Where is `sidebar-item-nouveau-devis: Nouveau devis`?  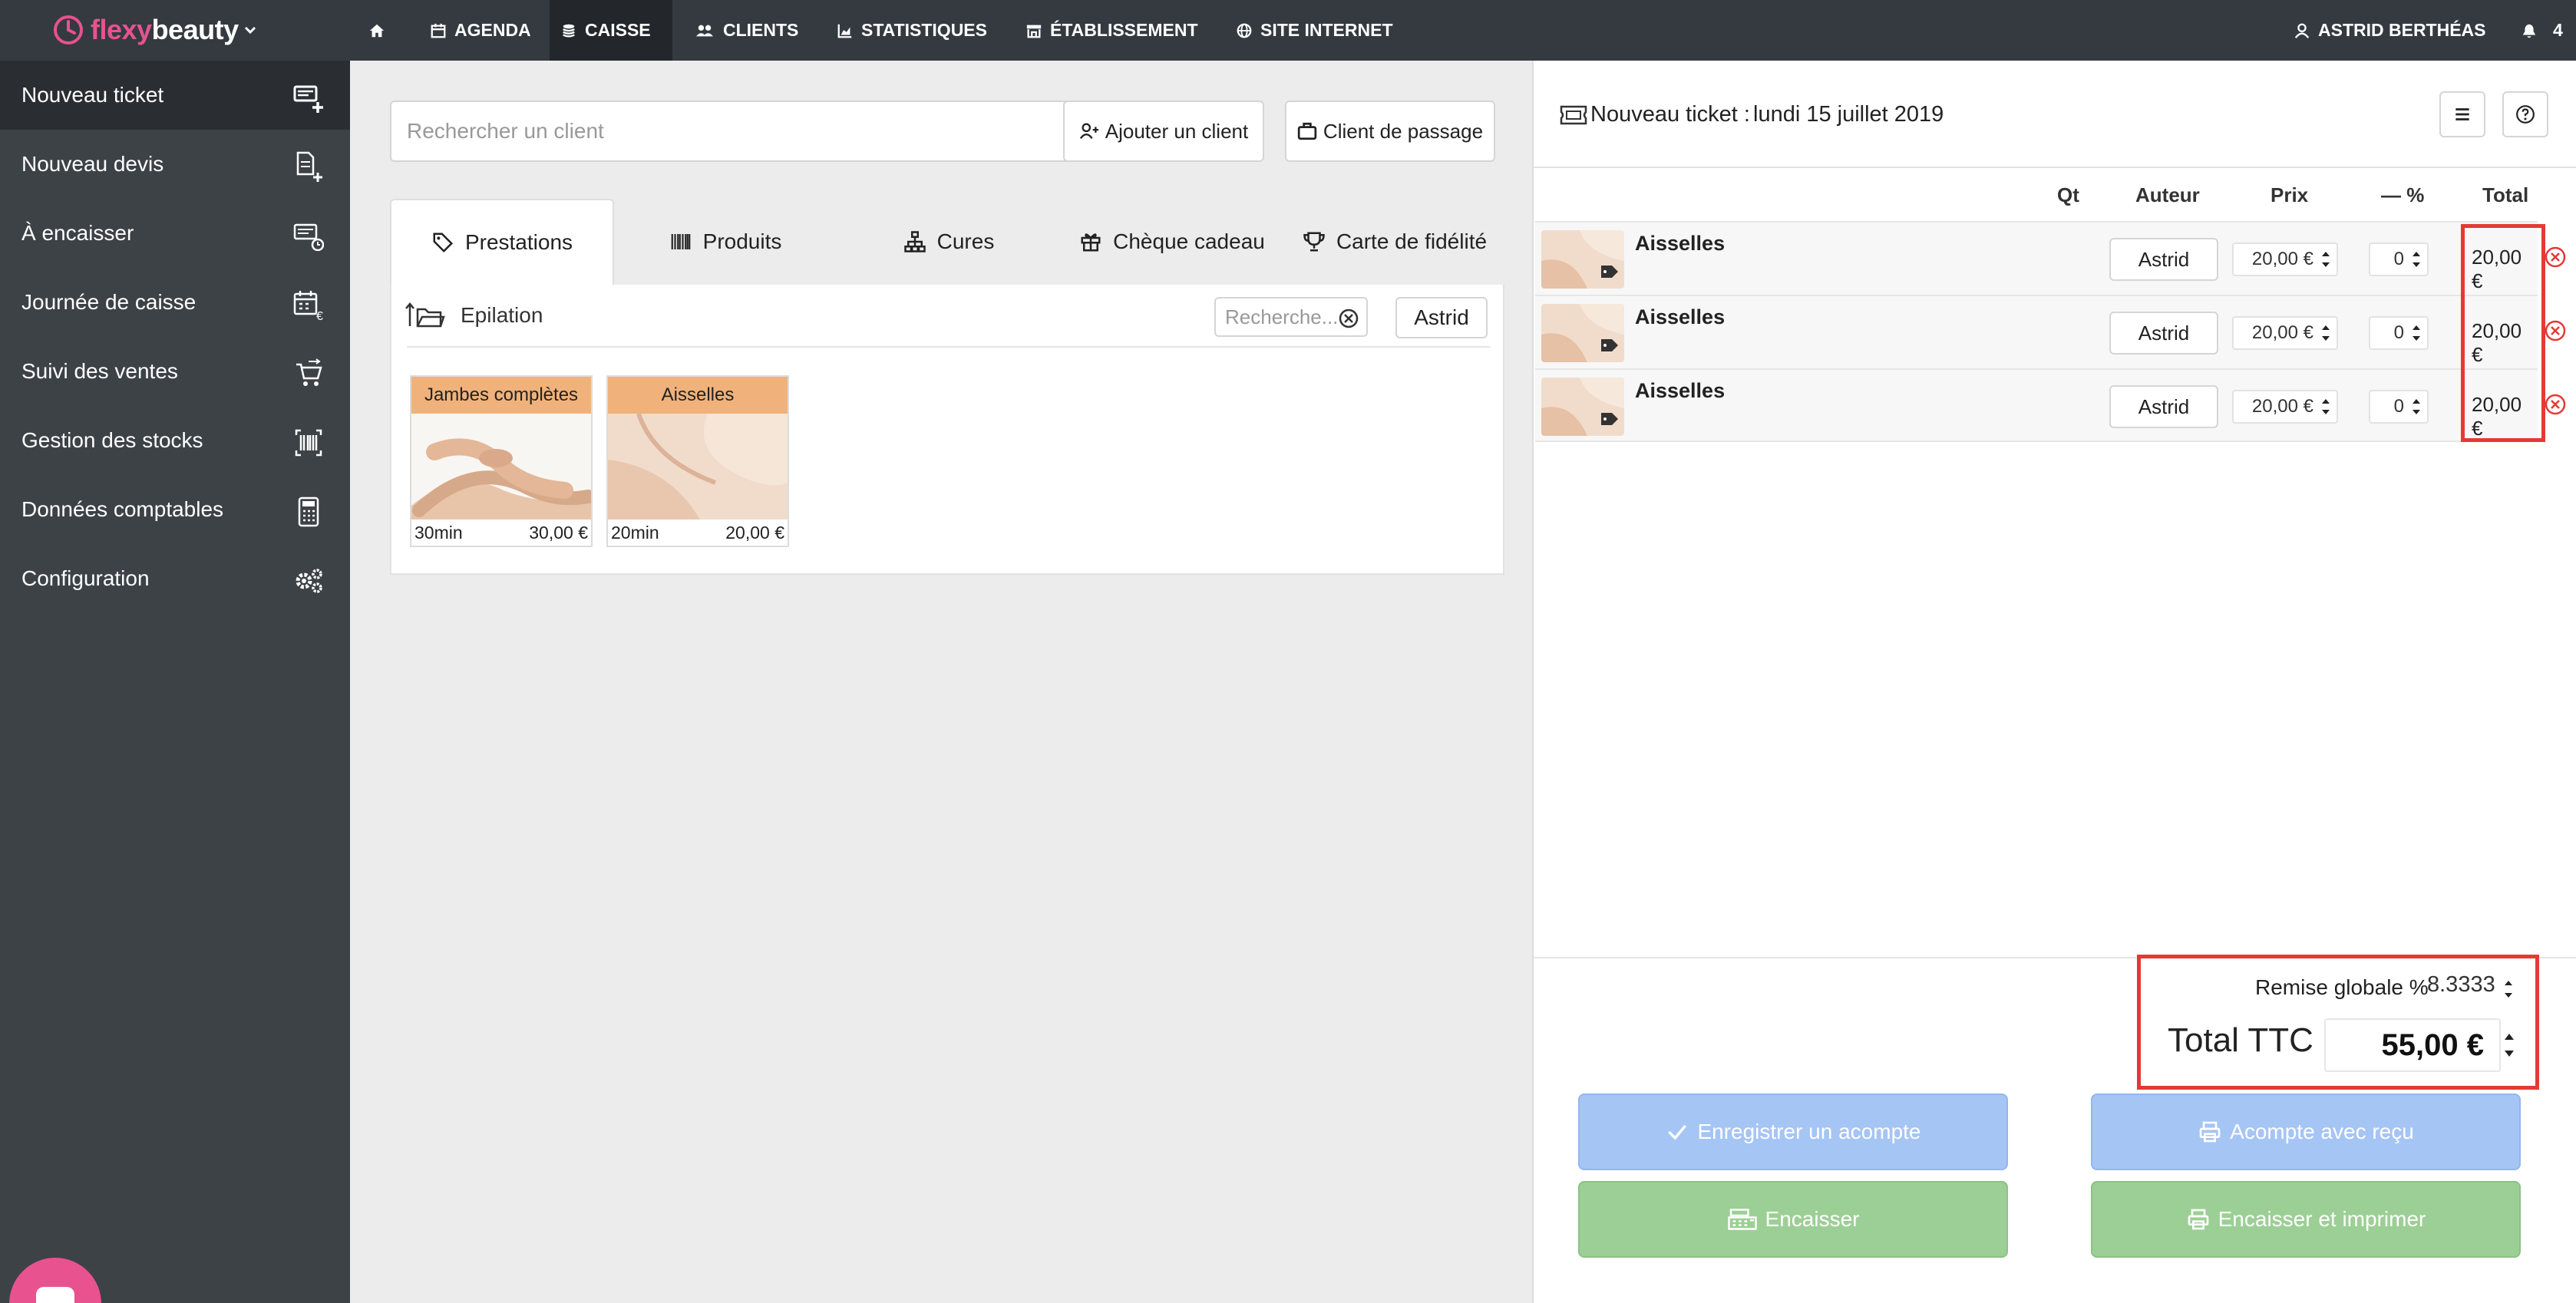
sidebar-item-nouveau-devis: Nouveau devis is located at coordinates (175, 164).